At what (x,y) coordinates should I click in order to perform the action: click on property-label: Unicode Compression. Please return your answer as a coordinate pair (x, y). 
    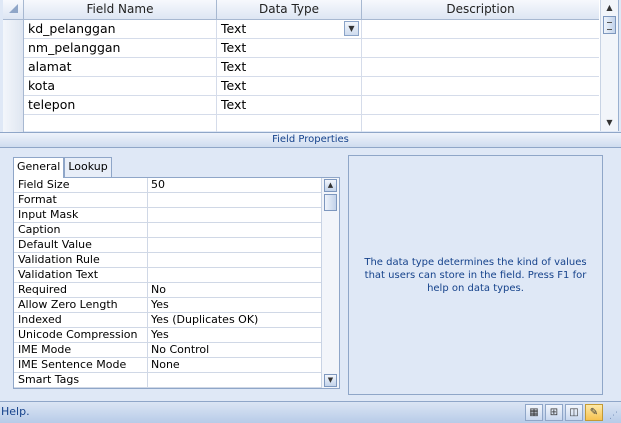
    Looking at the image, I should click on (81, 335).